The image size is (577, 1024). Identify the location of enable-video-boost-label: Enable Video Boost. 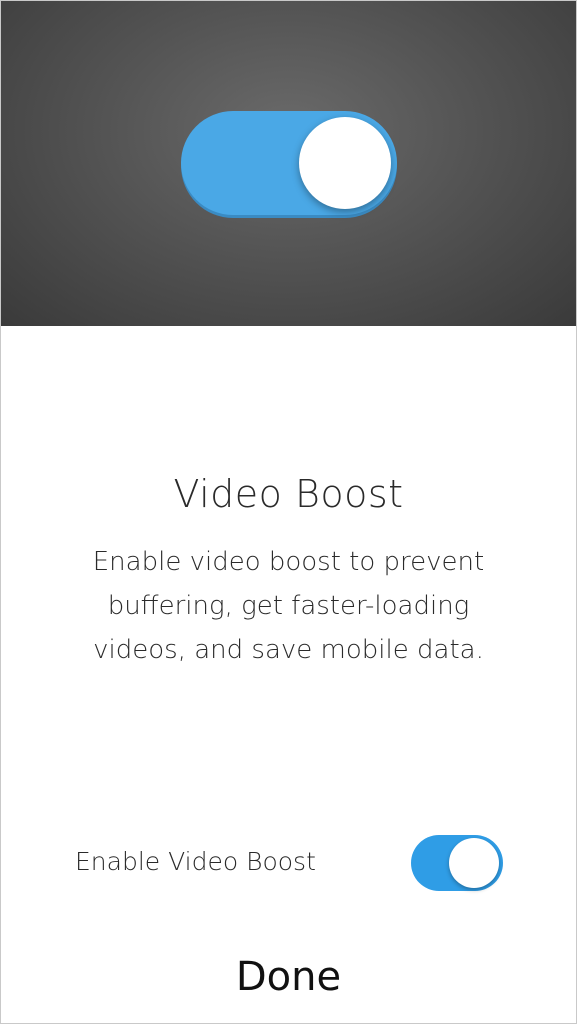
(195, 861).